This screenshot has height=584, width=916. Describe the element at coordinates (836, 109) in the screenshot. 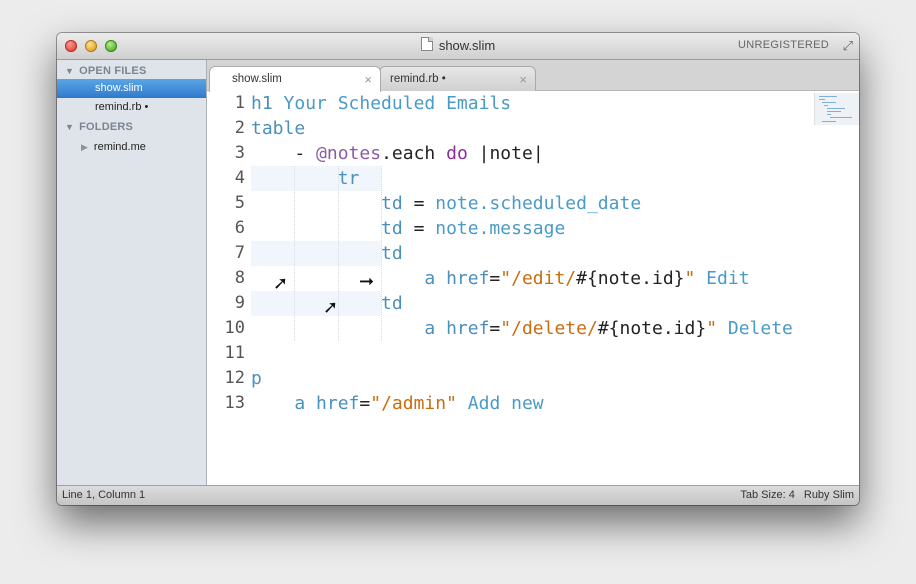

I see `minimap` at that location.